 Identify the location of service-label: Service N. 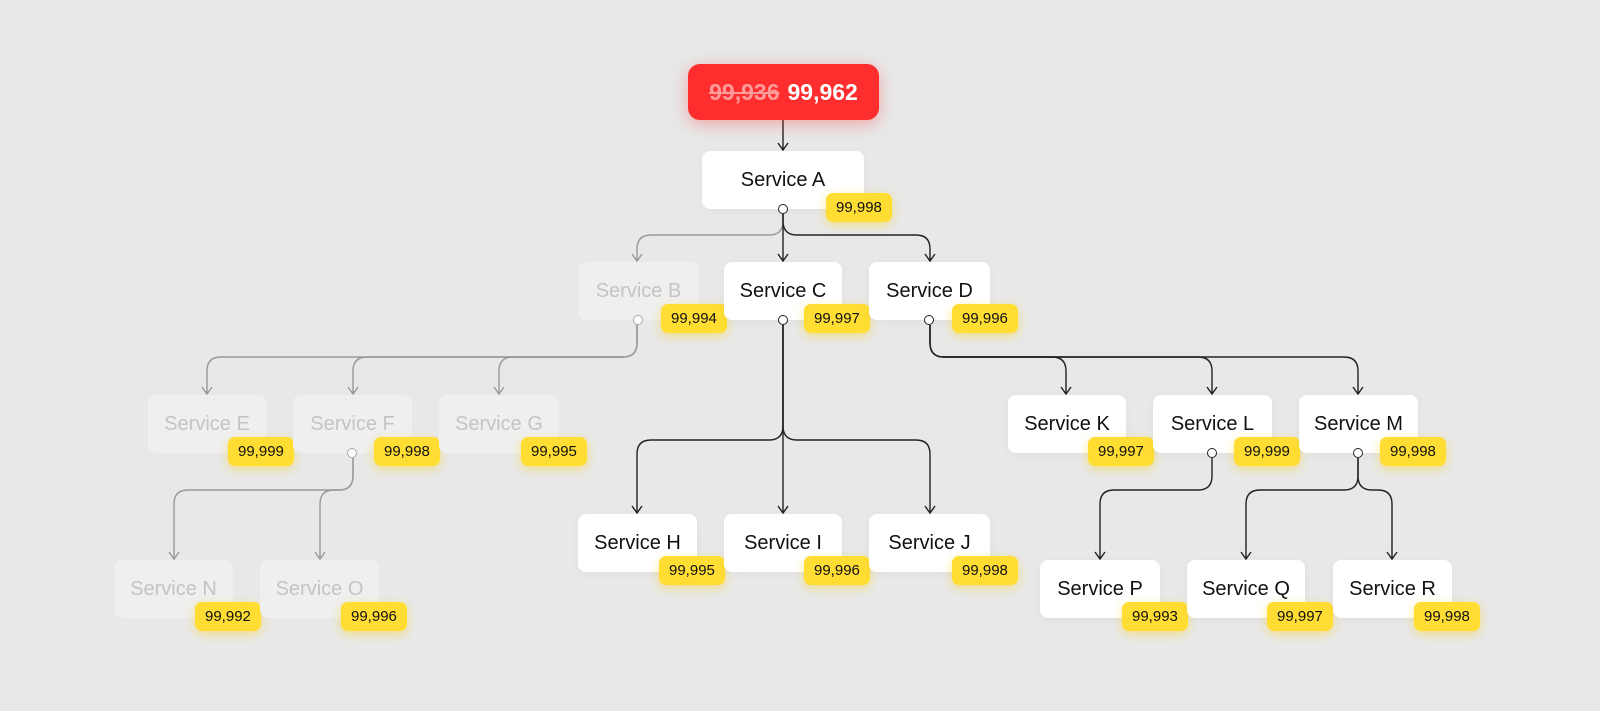
(173, 588).